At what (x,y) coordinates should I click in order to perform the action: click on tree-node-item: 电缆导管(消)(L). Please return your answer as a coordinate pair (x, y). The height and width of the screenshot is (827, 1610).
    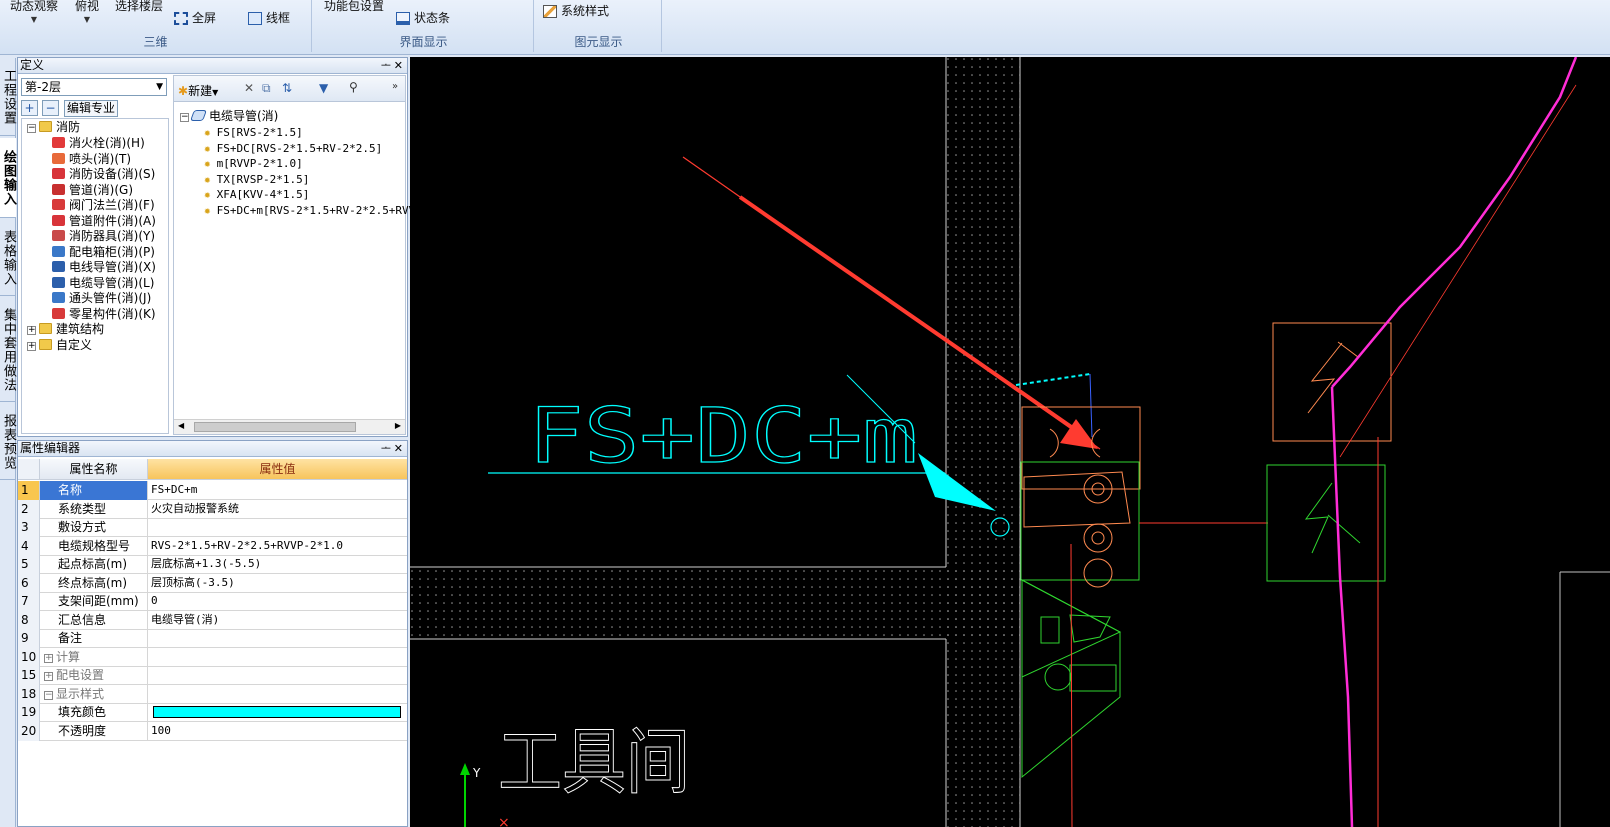
    Looking at the image, I should click on (103, 283).